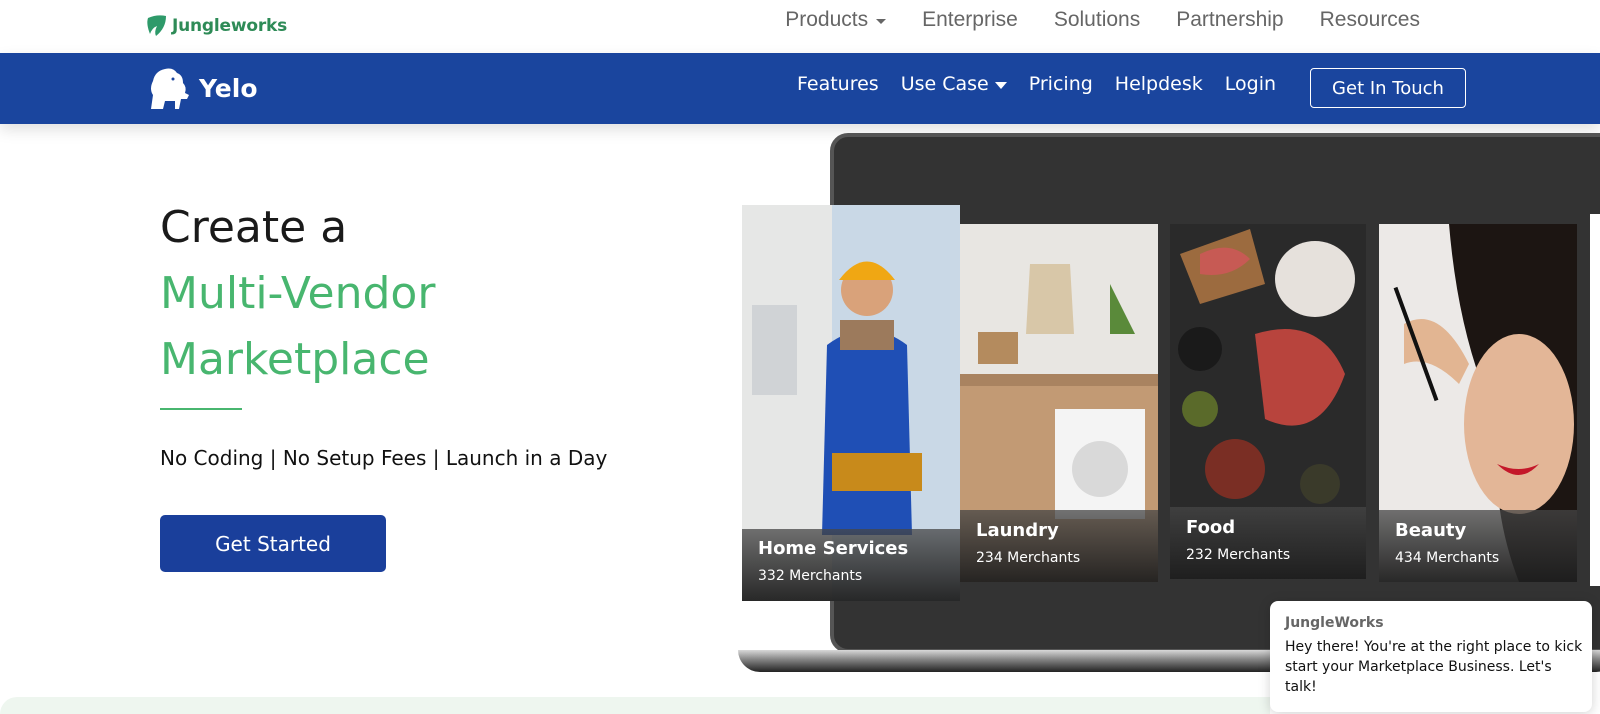 The height and width of the screenshot is (714, 1600). I want to click on nav-solutions-label: Solutions, so click(1097, 19).